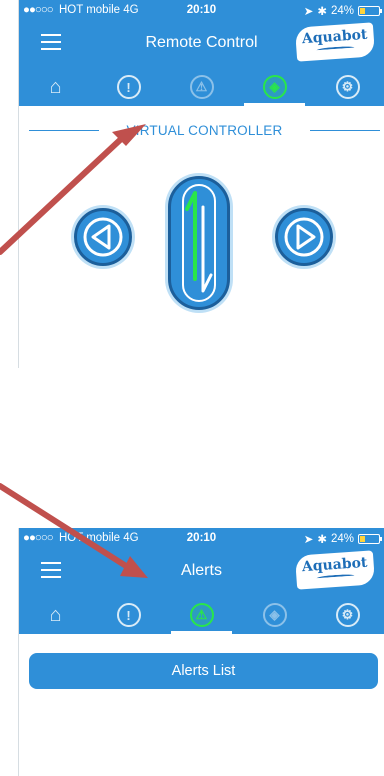 The width and height of the screenshot is (384, 776). I want to click on forward-back-control-button, so click(199, 243).